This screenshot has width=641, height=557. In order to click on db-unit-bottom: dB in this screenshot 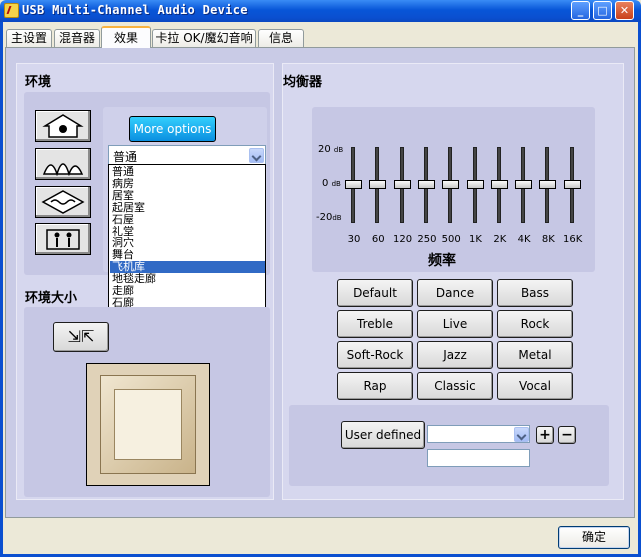, I will do `click(337, 218)`.